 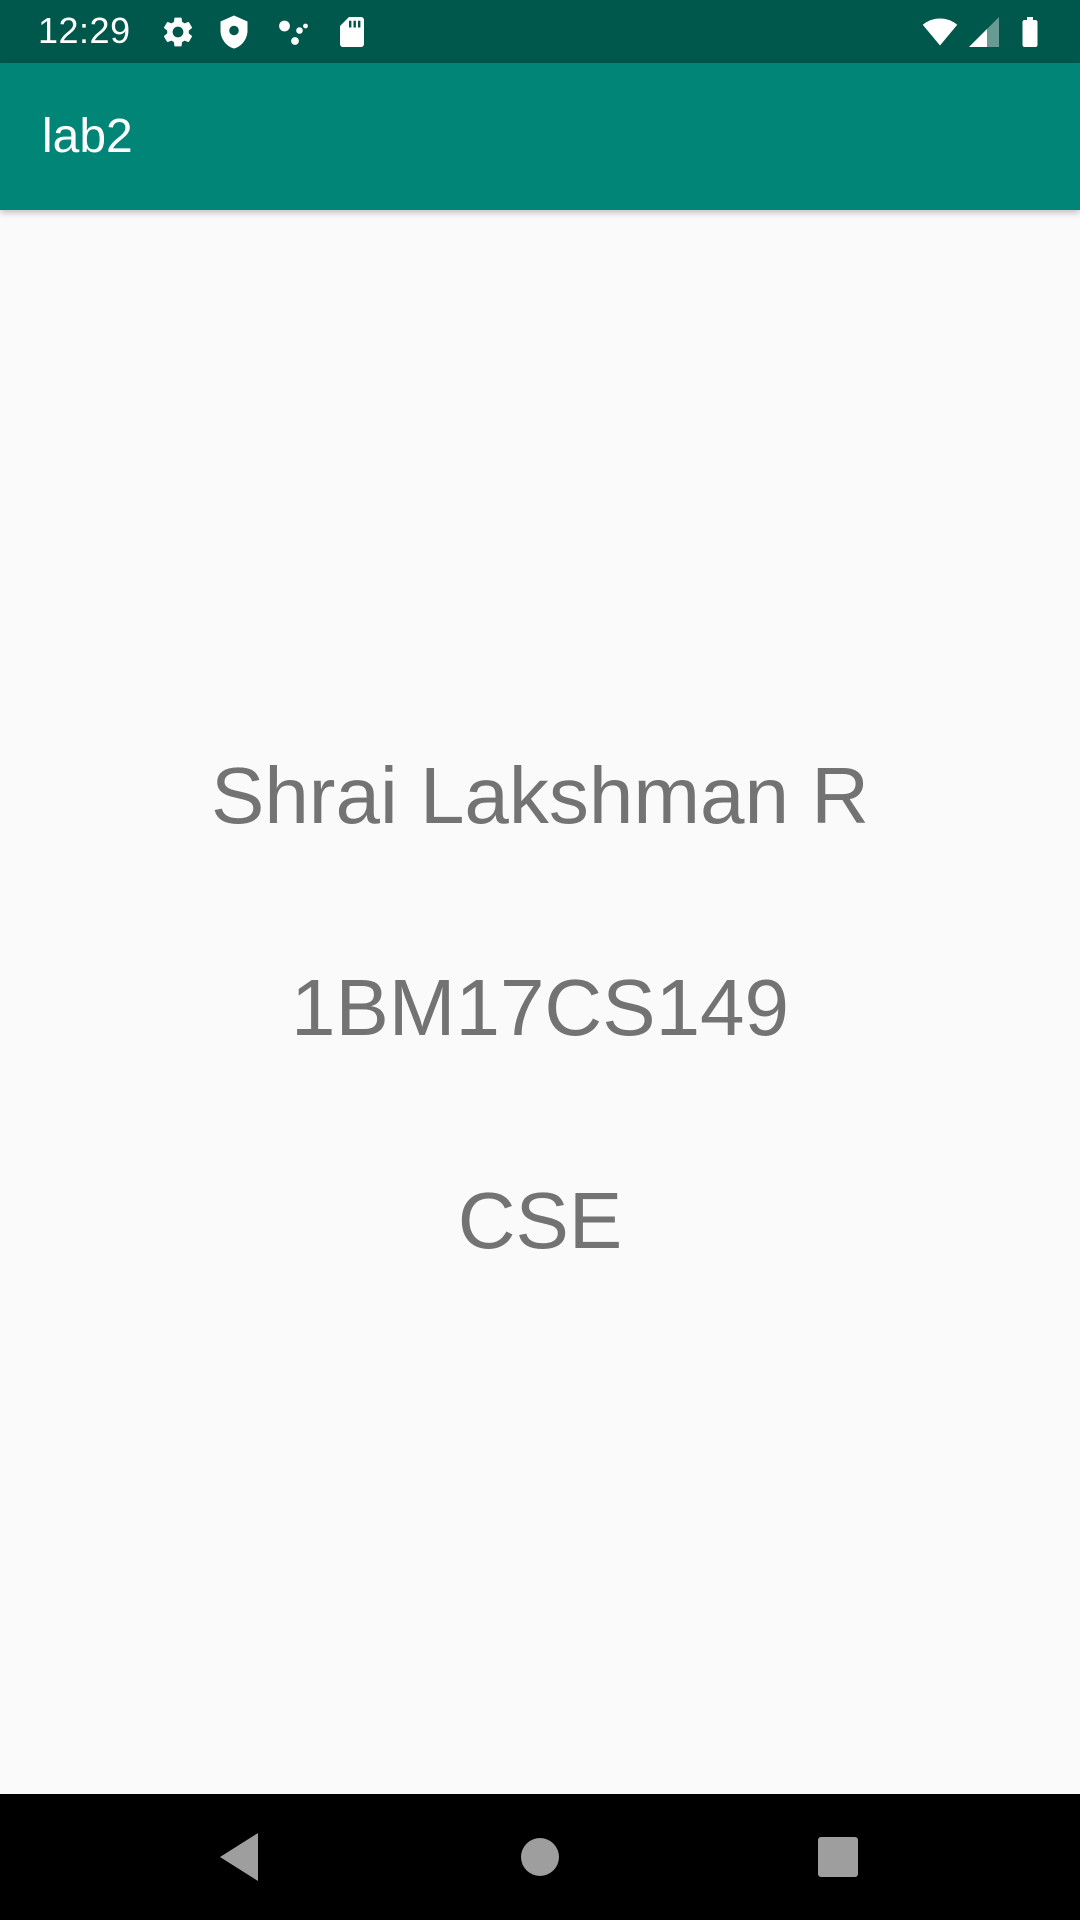 I want to click on back-icon, so click(x=240, y=1857).